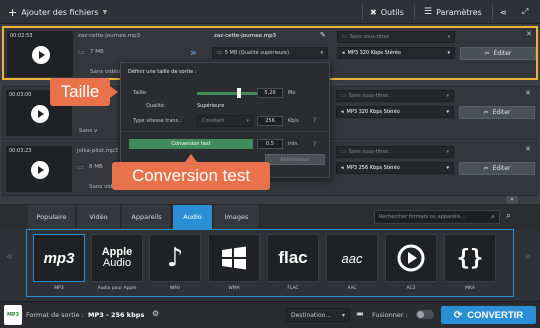 The image size is (540, 328). I want to click on quality-value: Supérieure, so click(211, 106).